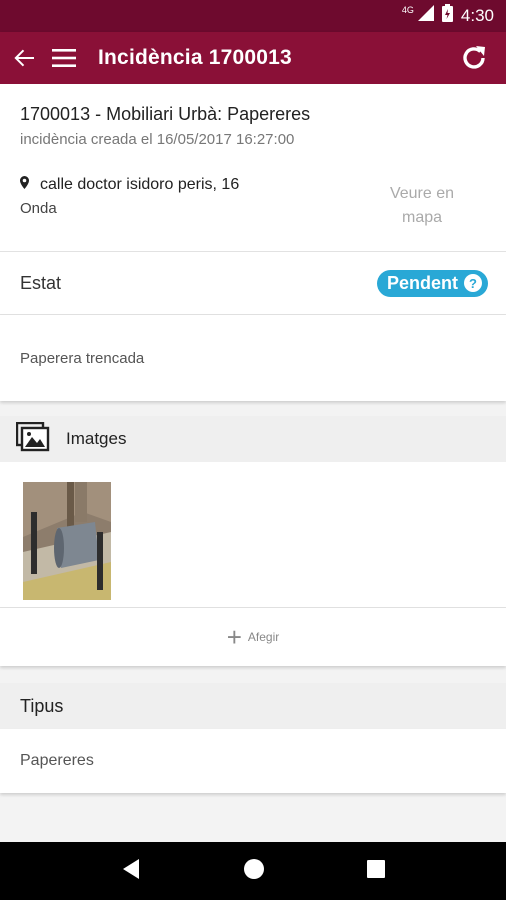 The width and height of the screenshot is (506, 900). I want to click on nav-recents-icon, so click(376, 871).